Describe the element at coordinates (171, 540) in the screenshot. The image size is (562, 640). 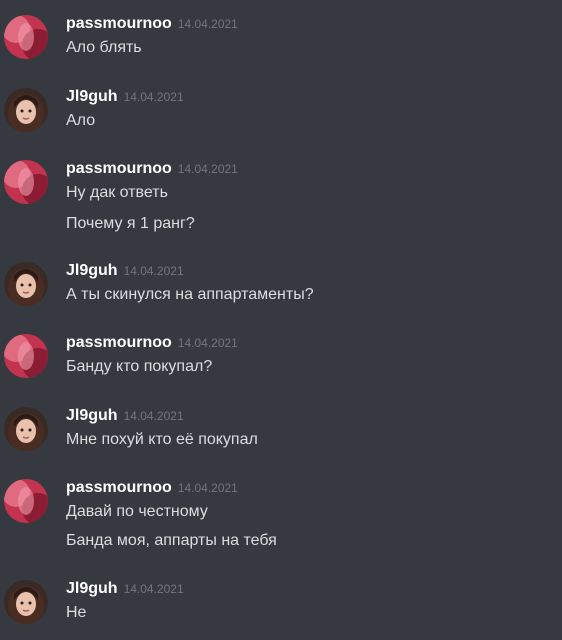
I see `message-text: Банда моя, аппарты на тебя` at that location.